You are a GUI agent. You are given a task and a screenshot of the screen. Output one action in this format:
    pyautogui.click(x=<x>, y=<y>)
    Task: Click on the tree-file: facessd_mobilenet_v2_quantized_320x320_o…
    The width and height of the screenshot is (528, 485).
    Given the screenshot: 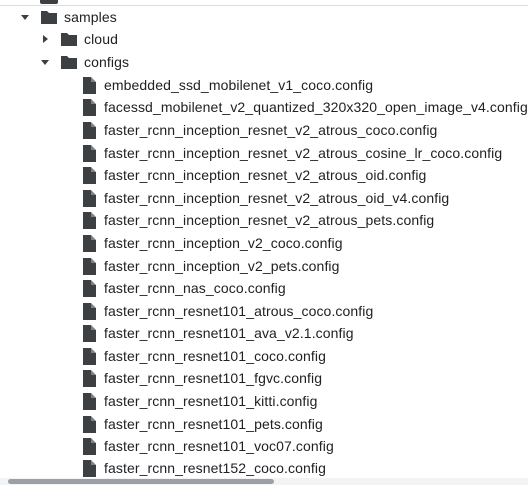 What is the action you would take?
    pyautogui.click(x=304, y=107)
    